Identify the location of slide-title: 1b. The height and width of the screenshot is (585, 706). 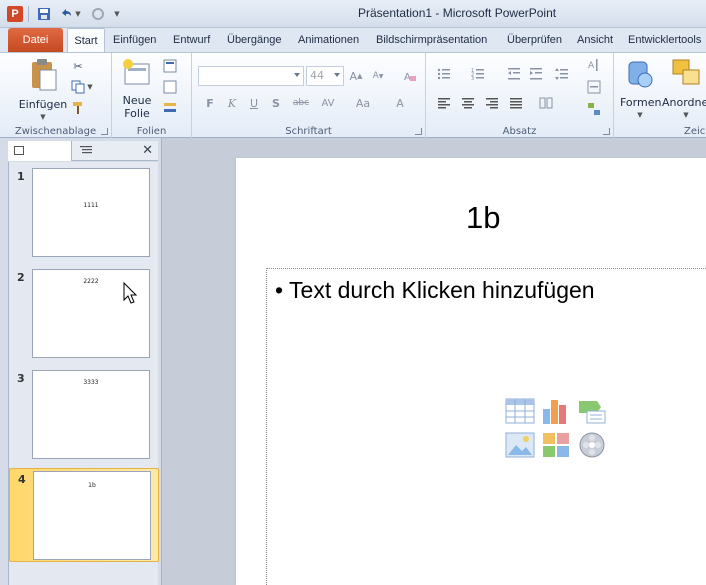
(483, 218).